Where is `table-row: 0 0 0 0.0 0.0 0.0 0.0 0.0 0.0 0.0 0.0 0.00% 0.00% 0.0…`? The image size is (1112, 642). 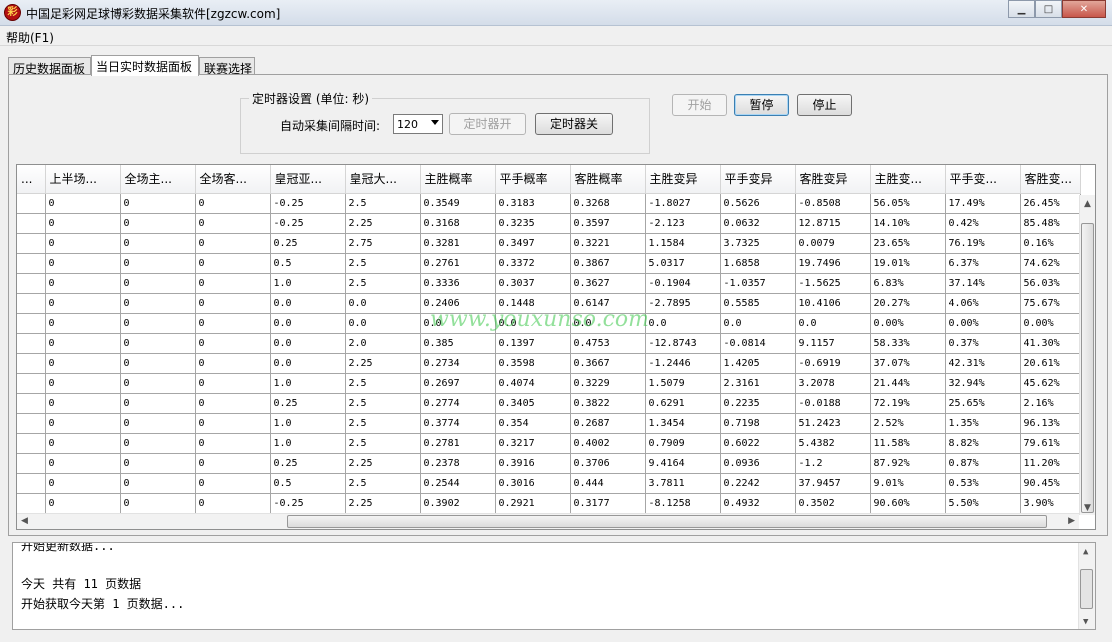
table-row: 0 0 0 0.0 0.0 0.0 0.0 0.0 0.0 0.0 0.0 0.00% 0.00% 0.0… is located at coordinates (549, 323).